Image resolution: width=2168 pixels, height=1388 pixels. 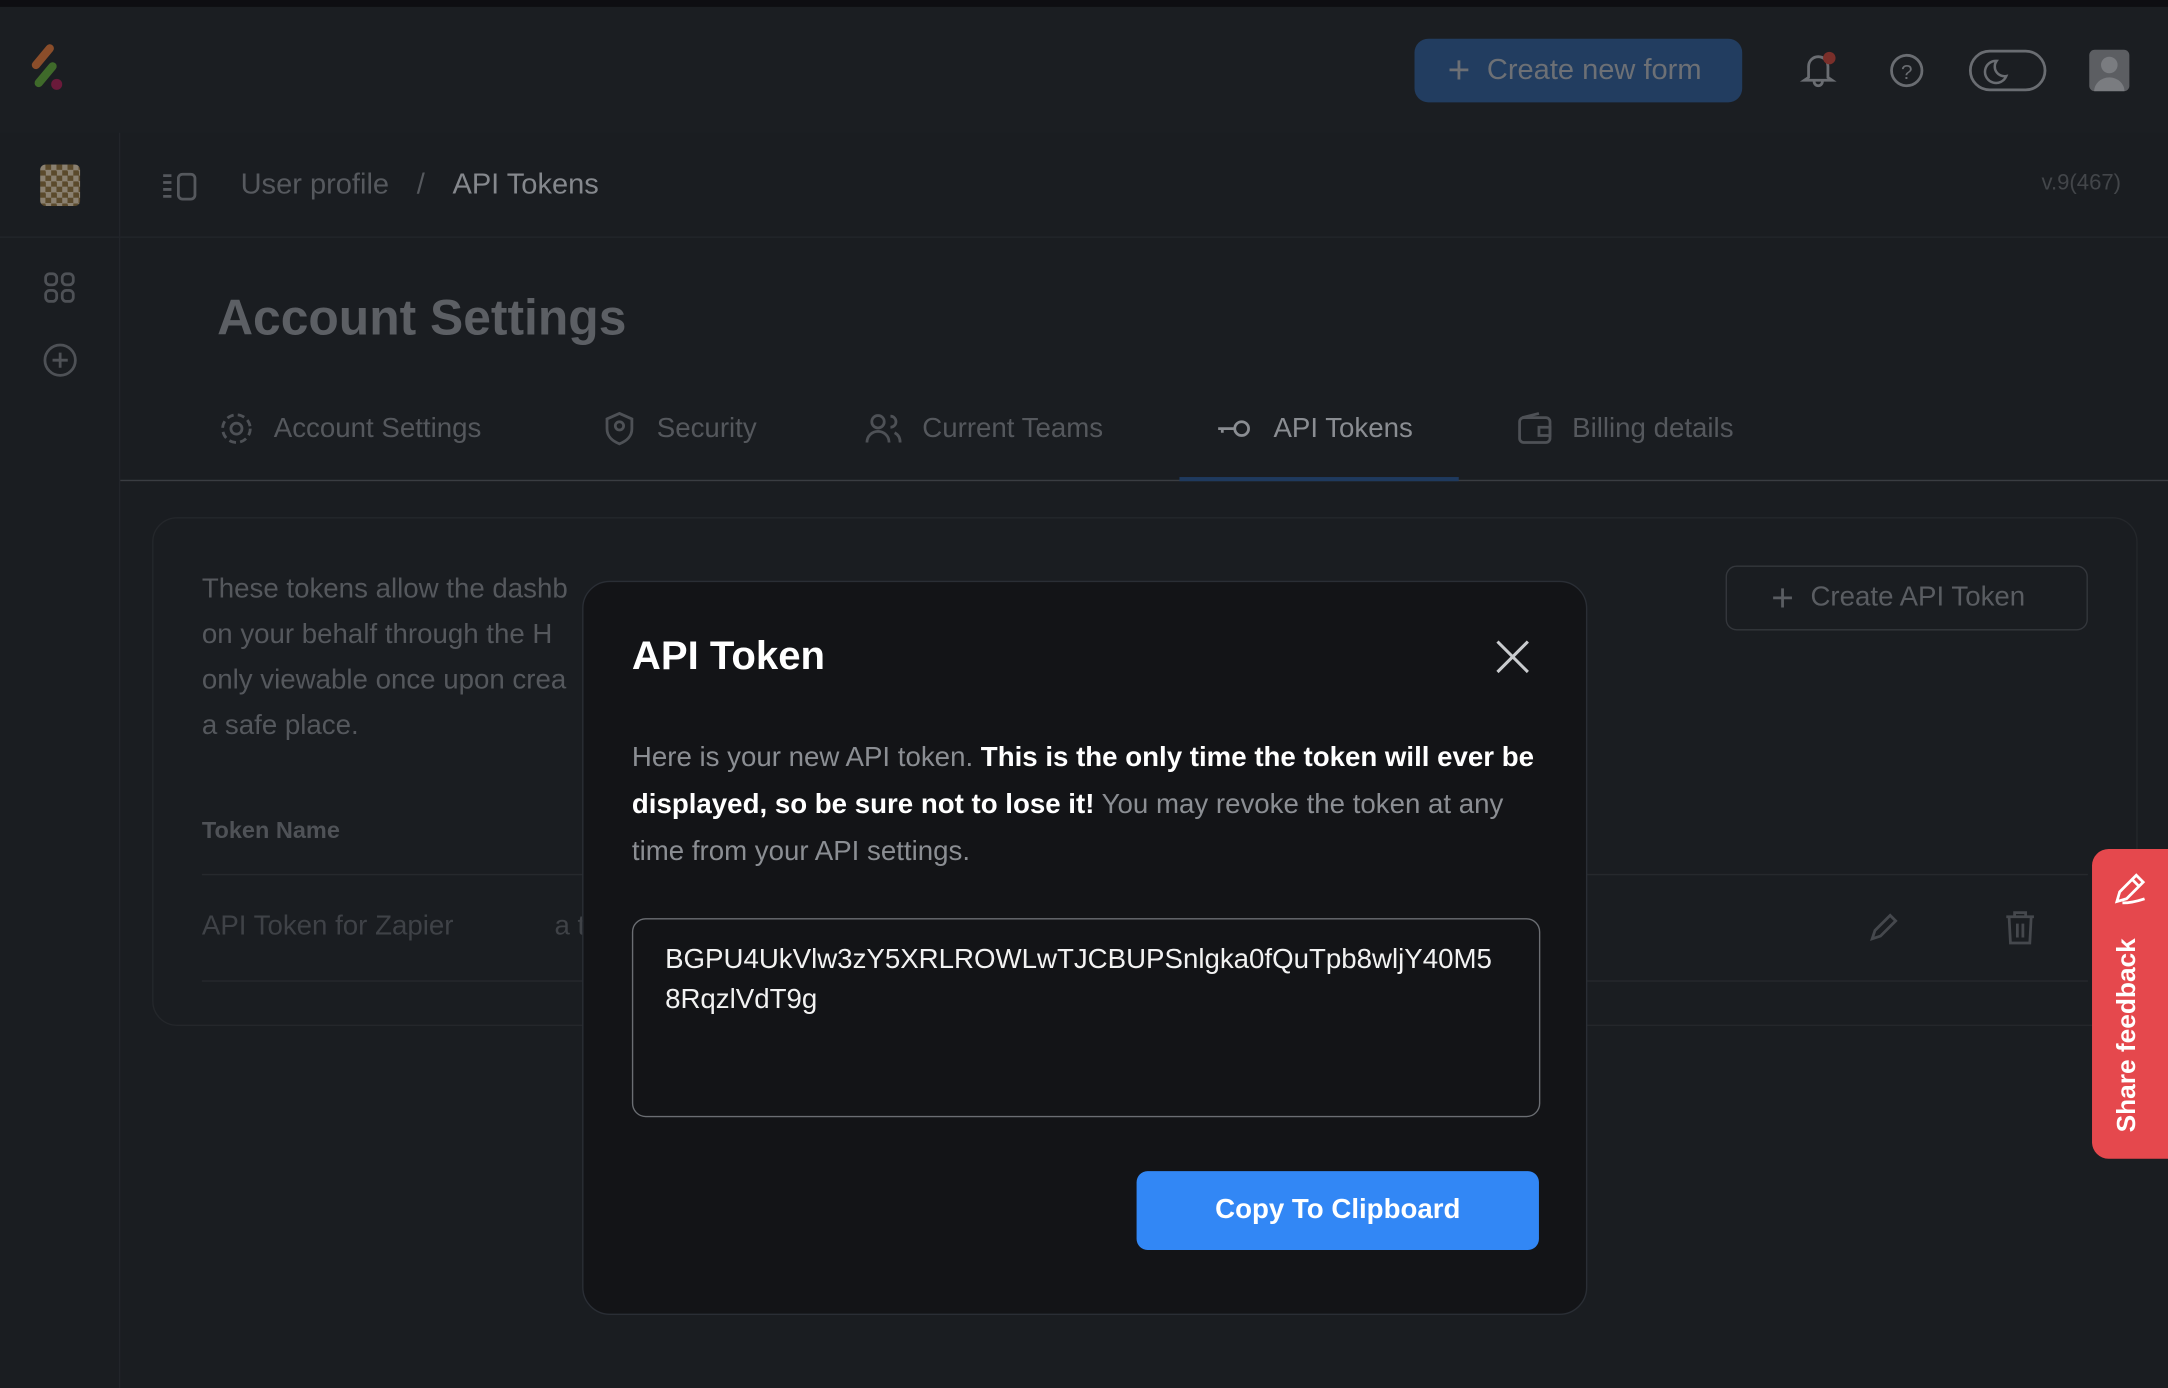 What do you see at coordinates (570, 926) in the screenshot?
I see `token-row-partial: a t` at bounding box center [570, 926].